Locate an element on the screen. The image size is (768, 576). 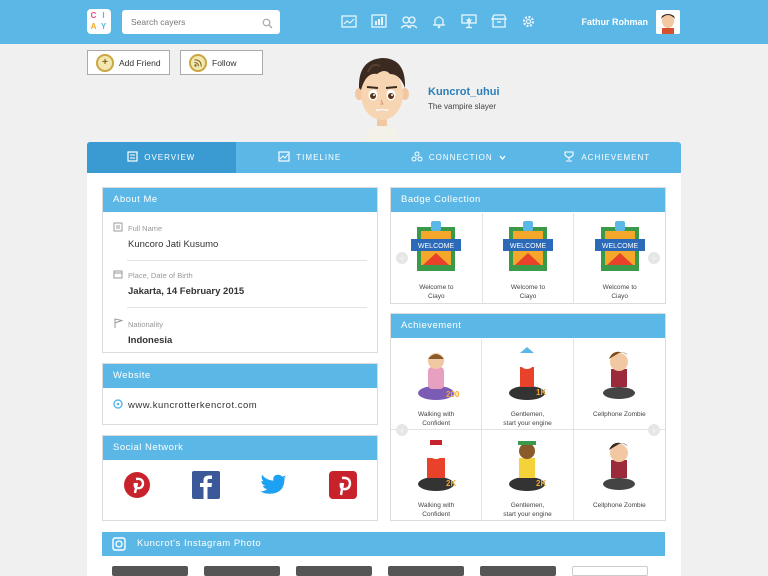
add-friend-button: + Add Friend is located at coordinates (128, 62).